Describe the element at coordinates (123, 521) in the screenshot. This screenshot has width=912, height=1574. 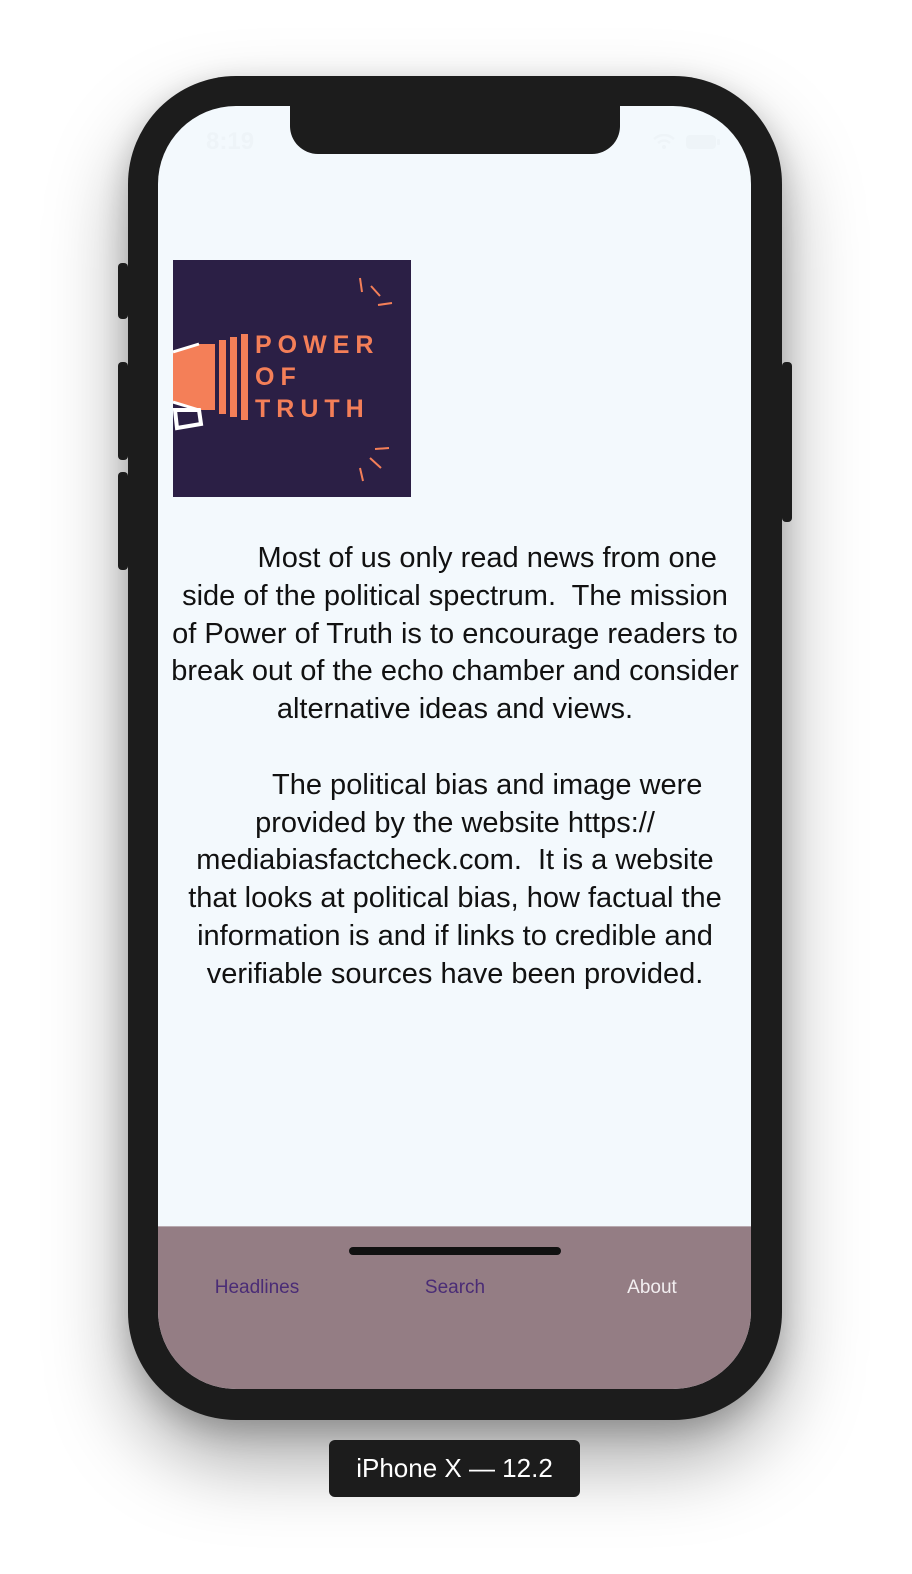
I see `volume-down-button` at that location.